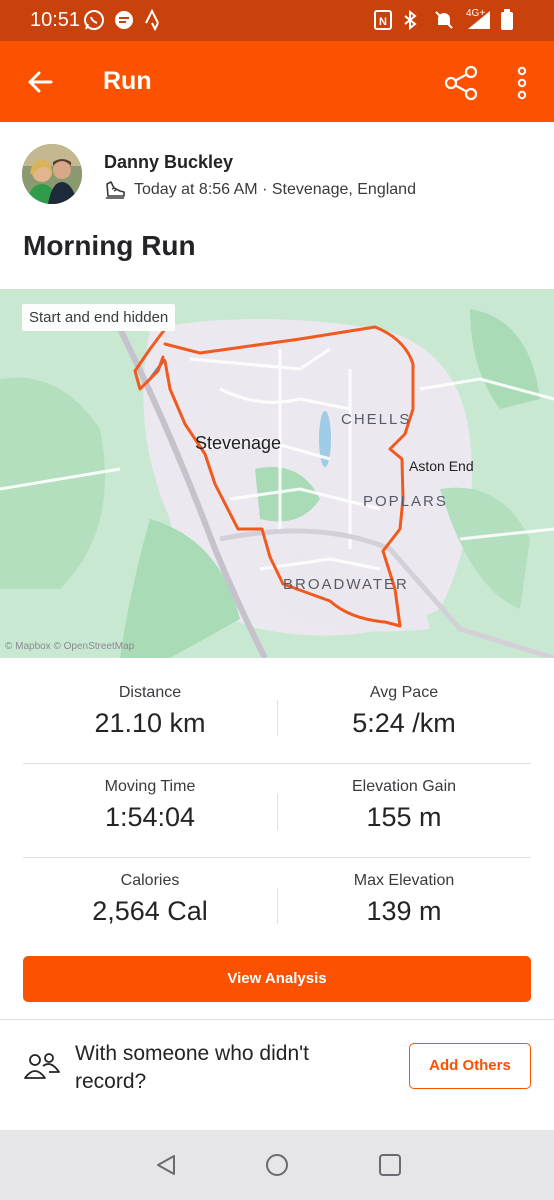 The image size is (554, 1200). I want to click on stats-row: Calories 2,564 Cal Max Elevation 139 m, so click(277, 905).